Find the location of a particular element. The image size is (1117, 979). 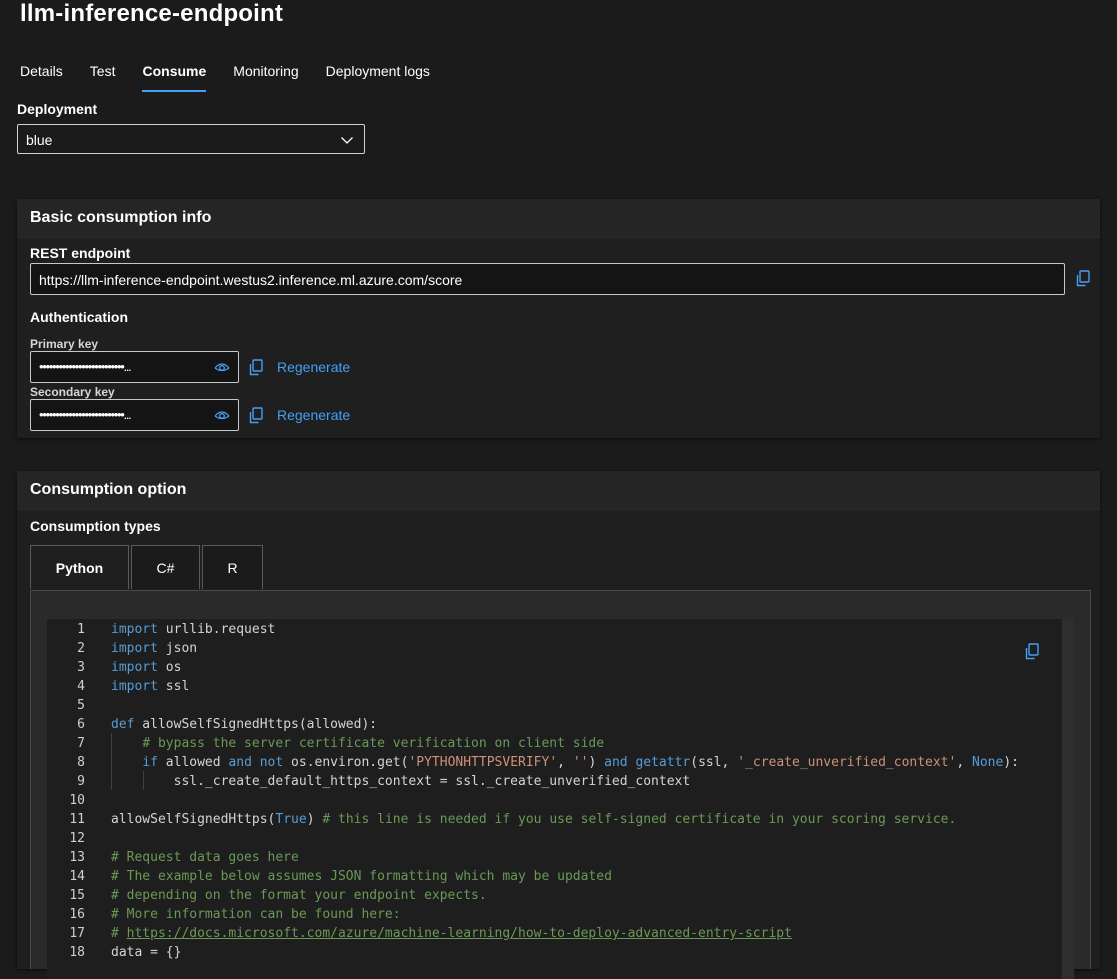

code-token: allowSelfSignedHttps( is located at coordinates (193, 819).